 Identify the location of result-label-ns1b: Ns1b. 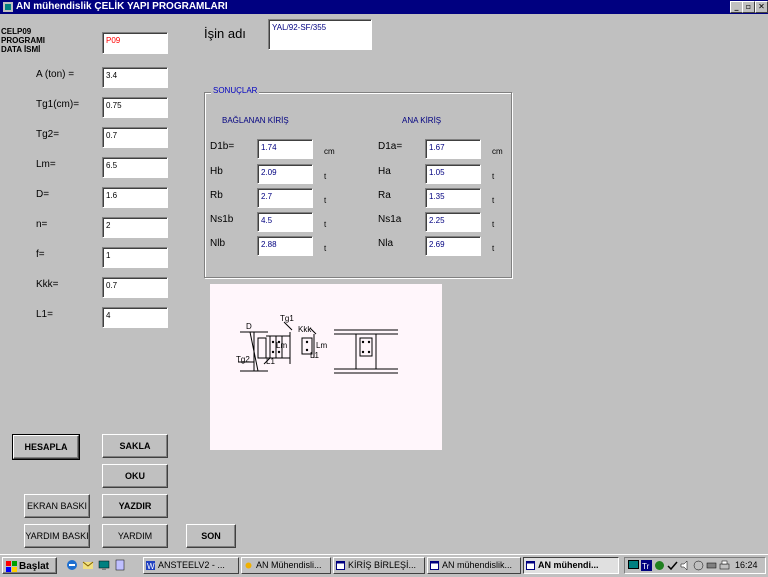
(222, 219).